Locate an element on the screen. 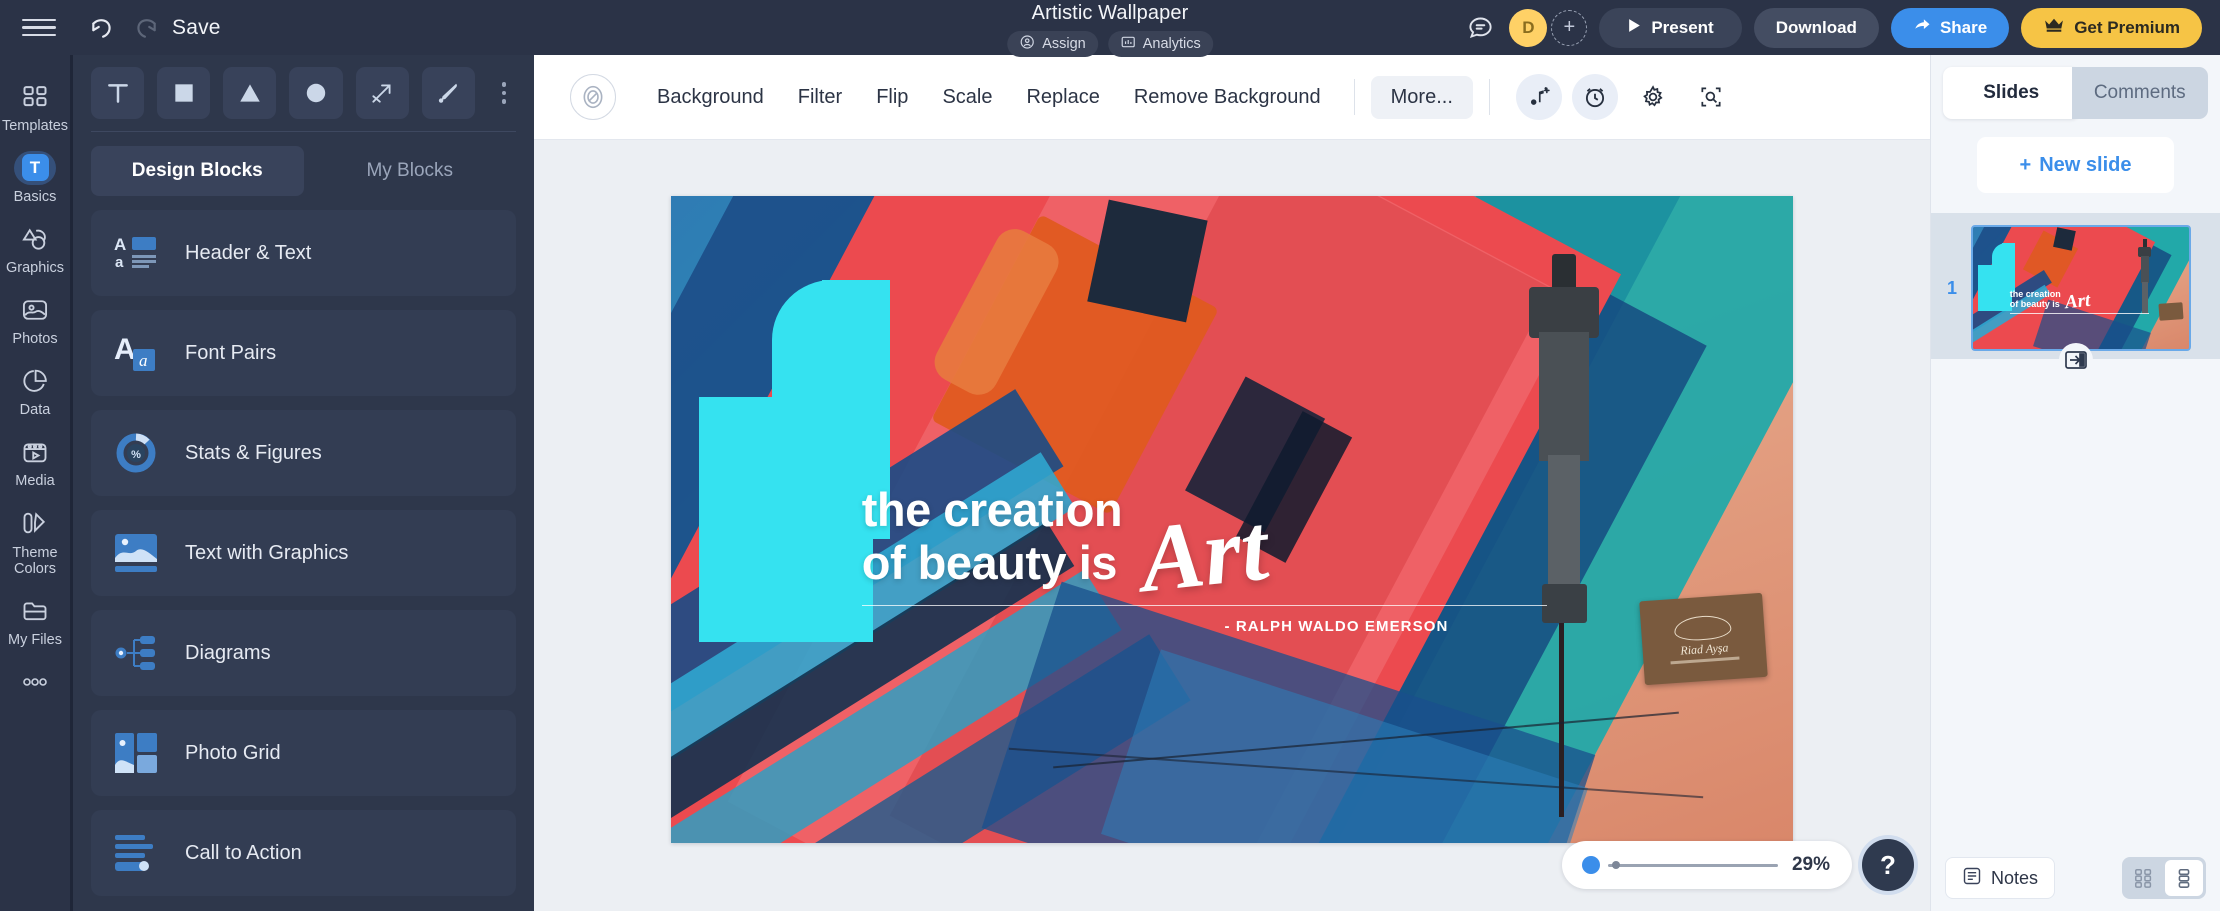 The image size is (2220, 911). text-tool is located at coordinates (118, 93).